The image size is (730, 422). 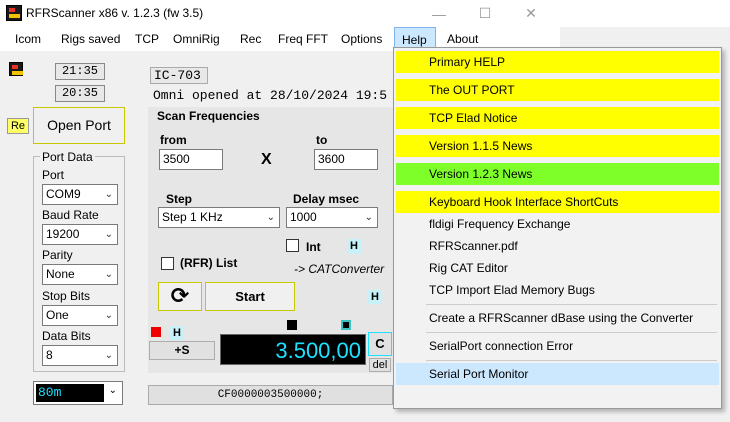 What do you see at coordinates (18, 126) in the screenshot?
I see `re-label: Re` at bounding box center [18, 126].